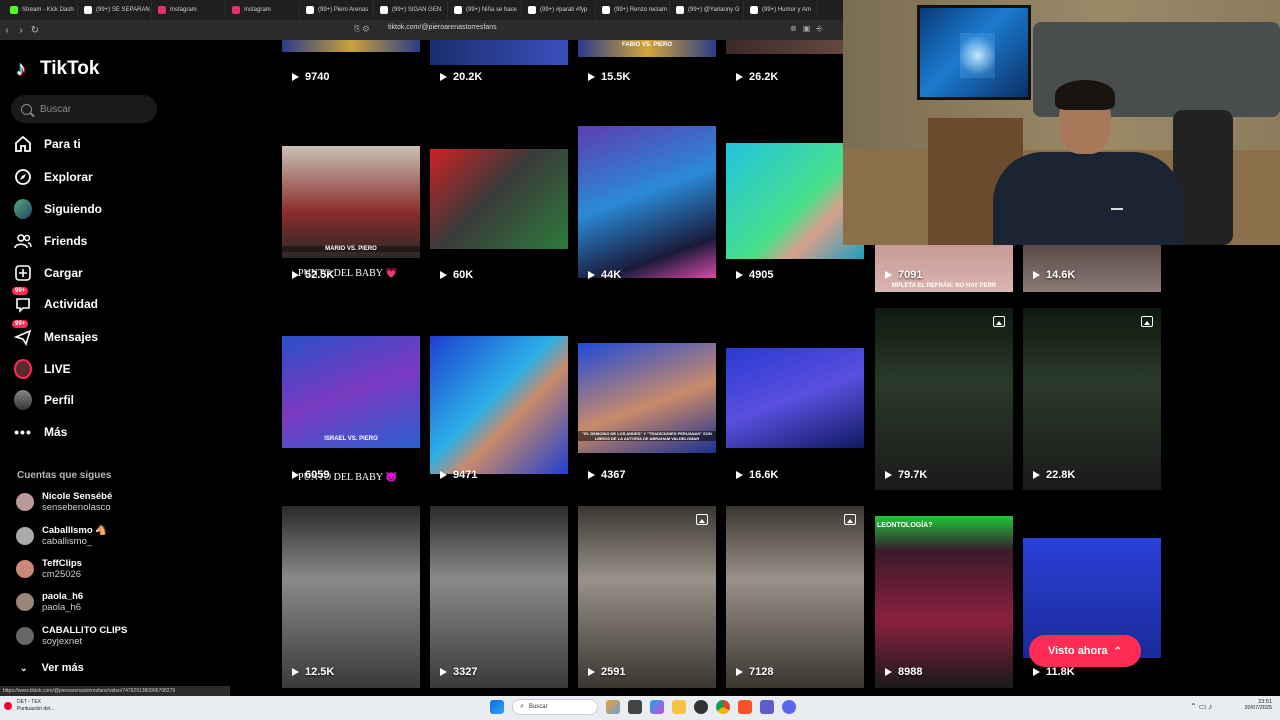  I want to click on forward-icon: ›, so click(21, 30).